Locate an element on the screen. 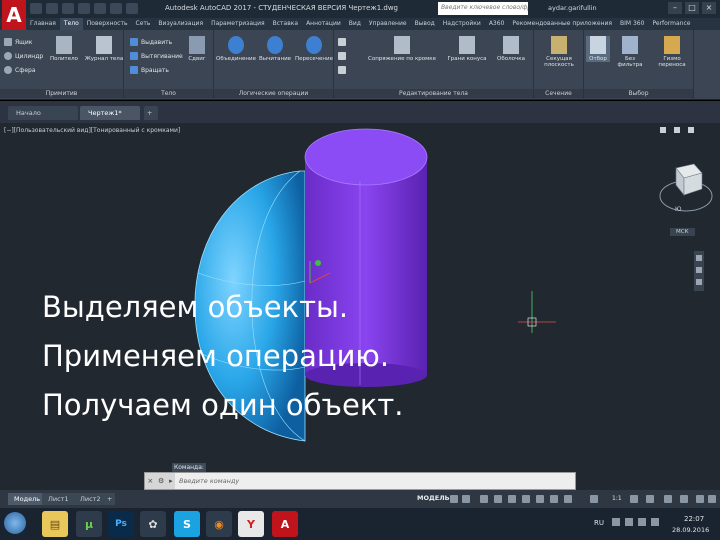 The image size is (720, 540). clean-screen-icon is located at coordinates (700, 499).